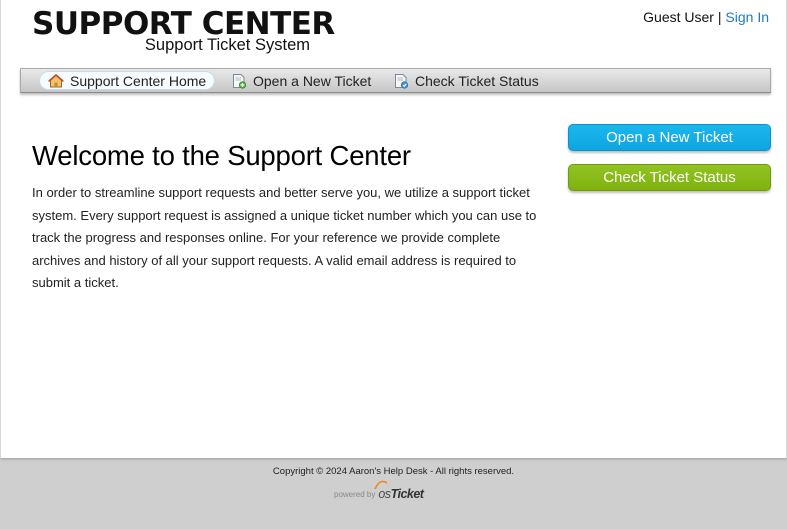  Describe the element at coordinates (401, 81) in the screenshot. I see `ticket-status-icon` at that location.